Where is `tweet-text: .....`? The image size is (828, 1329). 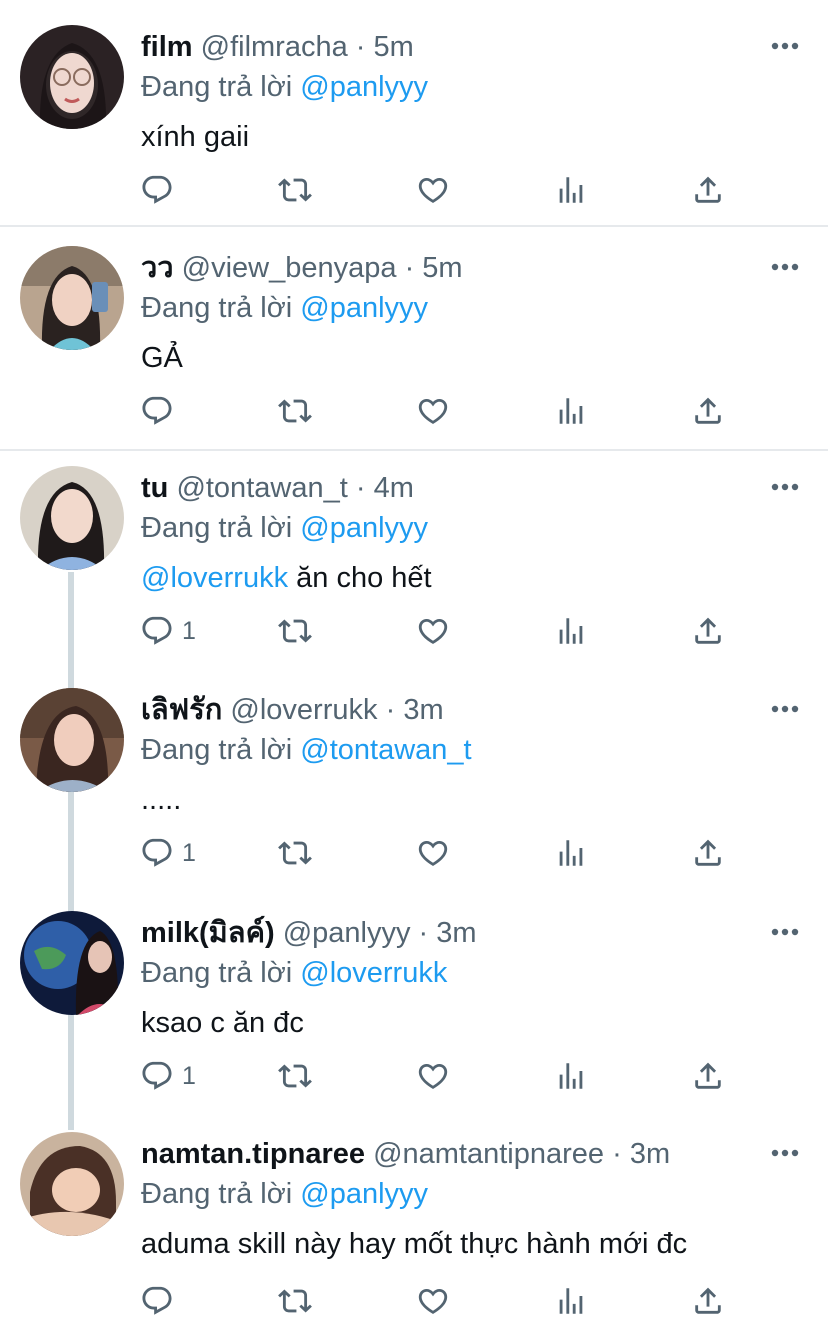
tweet-text: ..... is located at coordinates (161, 800).